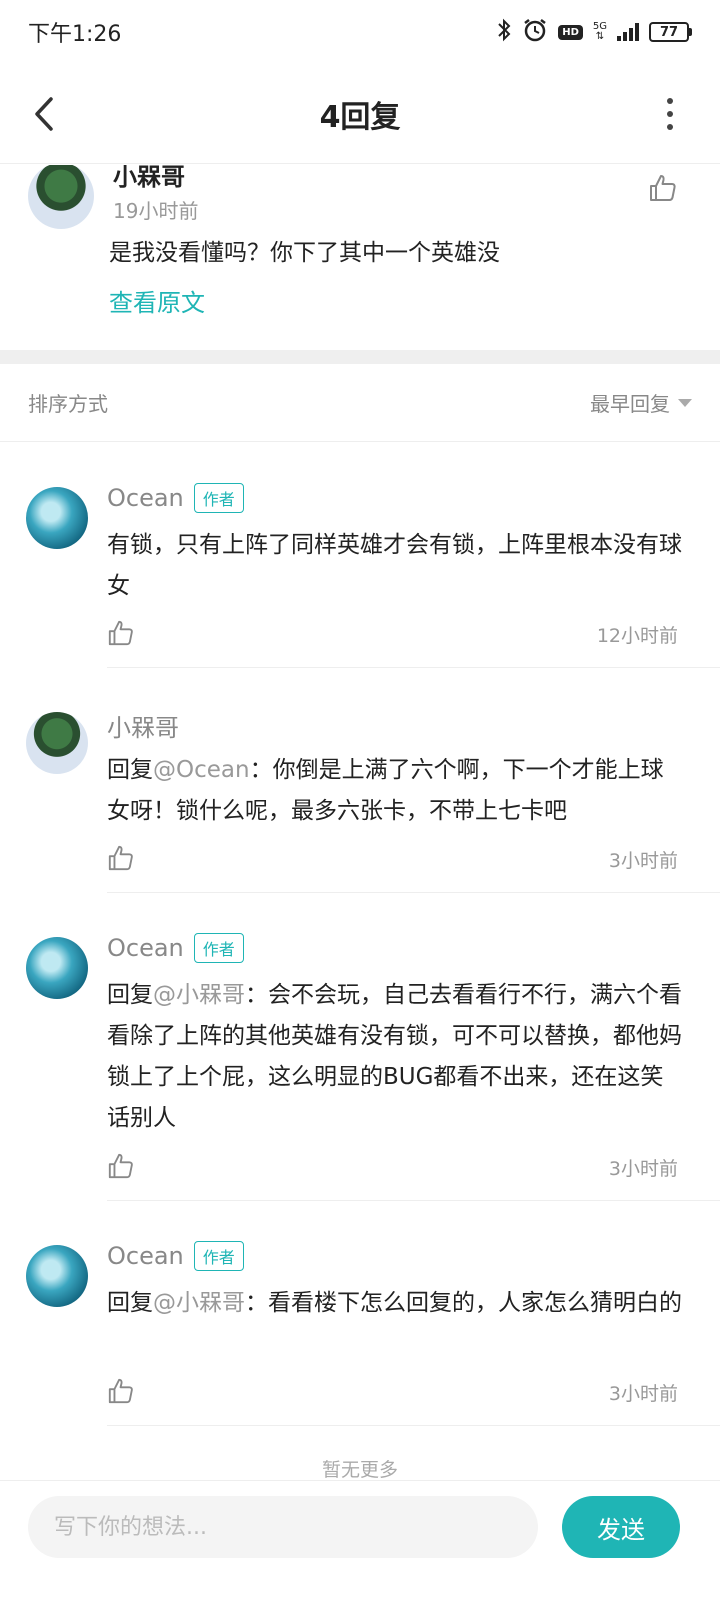 The height and width of the screenshot is (1600, 720). I want to click on reply-author-name: 小槑哥, so click(143, 725).